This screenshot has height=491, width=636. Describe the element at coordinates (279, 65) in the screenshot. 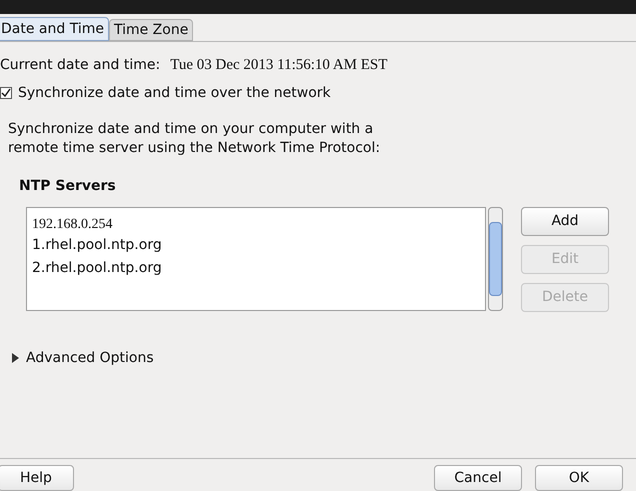

I see `current-date-value: Tue 03 Dec 2013 11:56:10 AM EST` at that location.